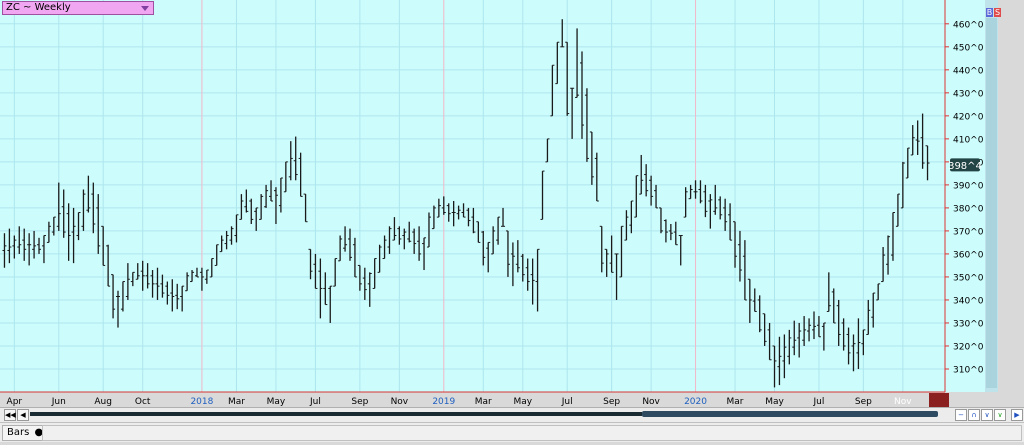 This screenshot has width=1024, height=445. I want to click on compress-button: ∨, so click(1000, 415).